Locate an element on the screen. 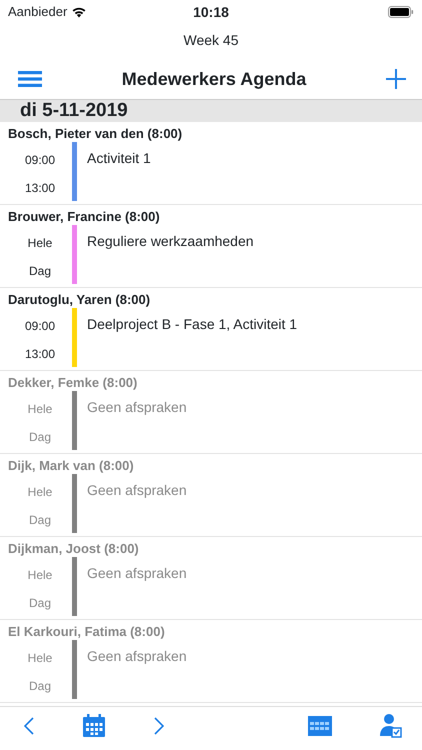  clock-time: 10:18 is located at coordinates (211, 12).